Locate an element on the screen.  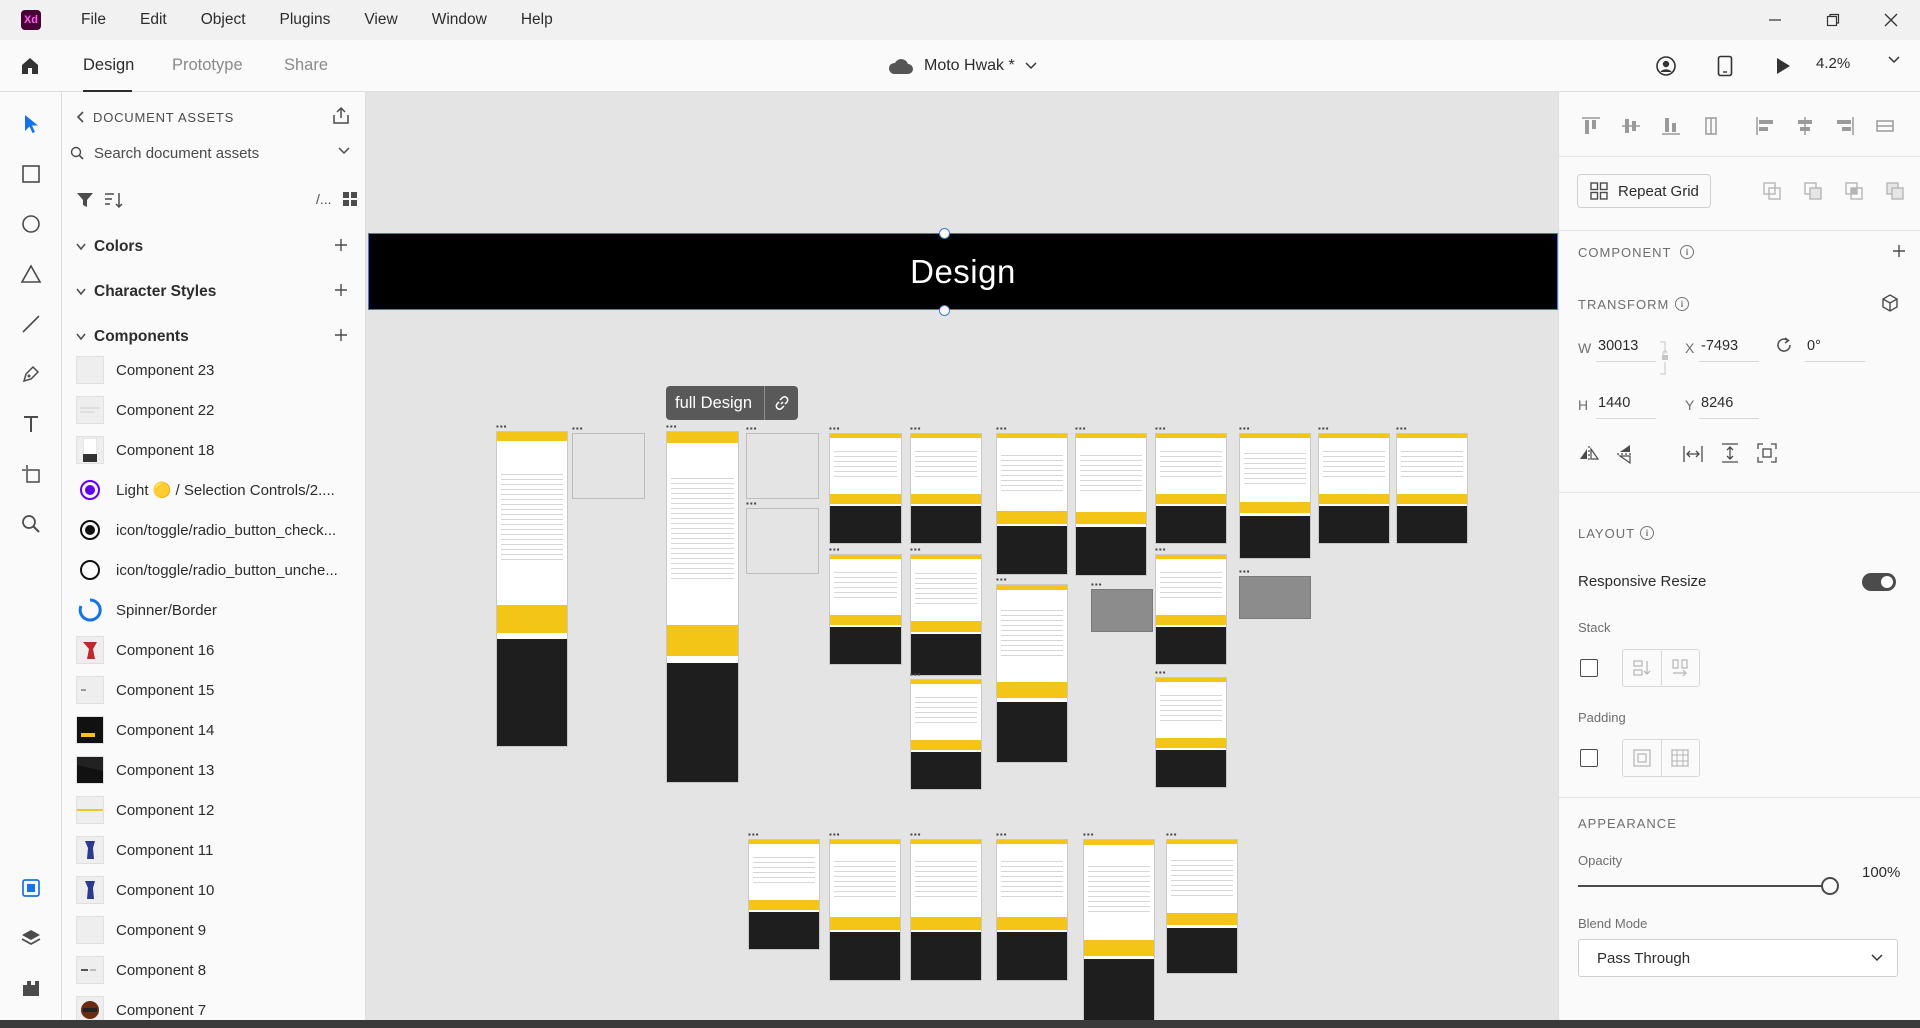
sort-icon is located at coordinates (114, 200).